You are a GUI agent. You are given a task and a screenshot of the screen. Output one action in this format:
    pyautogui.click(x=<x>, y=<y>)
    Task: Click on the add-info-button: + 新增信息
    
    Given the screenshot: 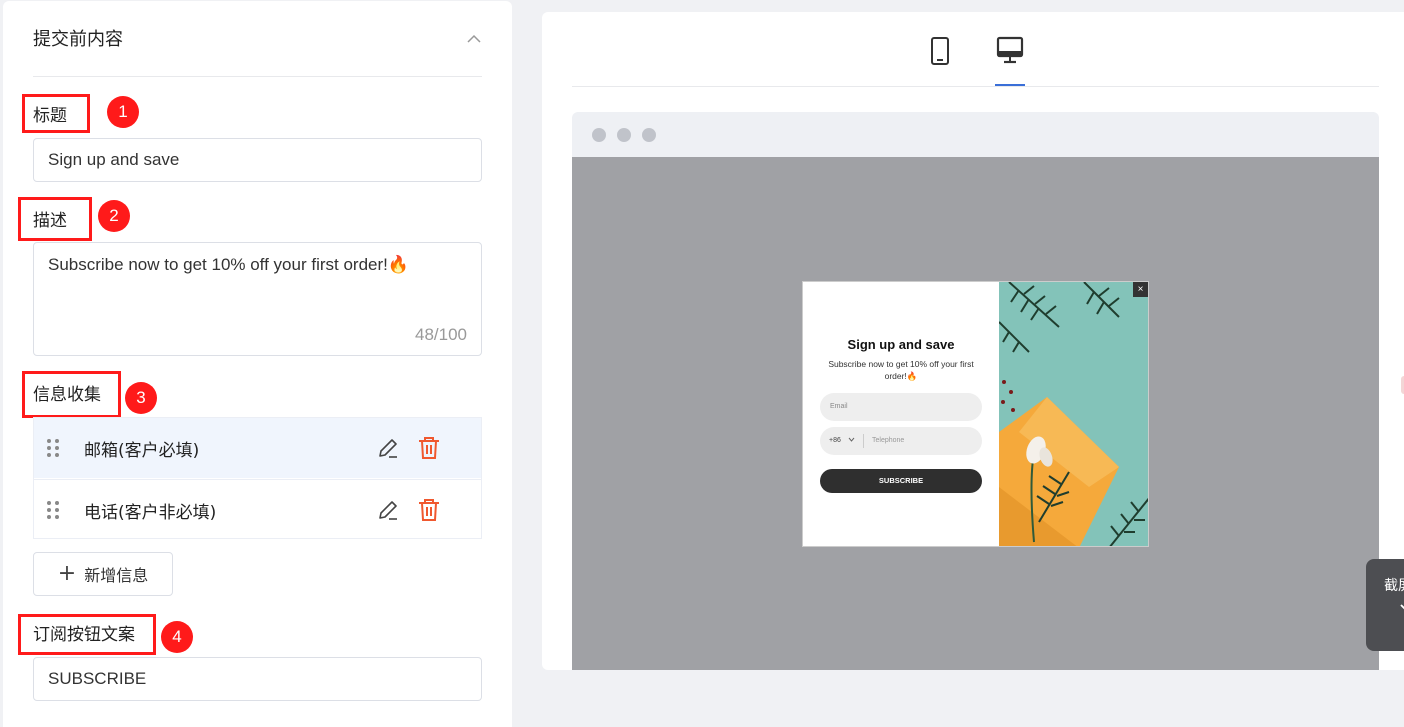 What is the action you would take?
    pyautogui.click(x=103, y=574)
    